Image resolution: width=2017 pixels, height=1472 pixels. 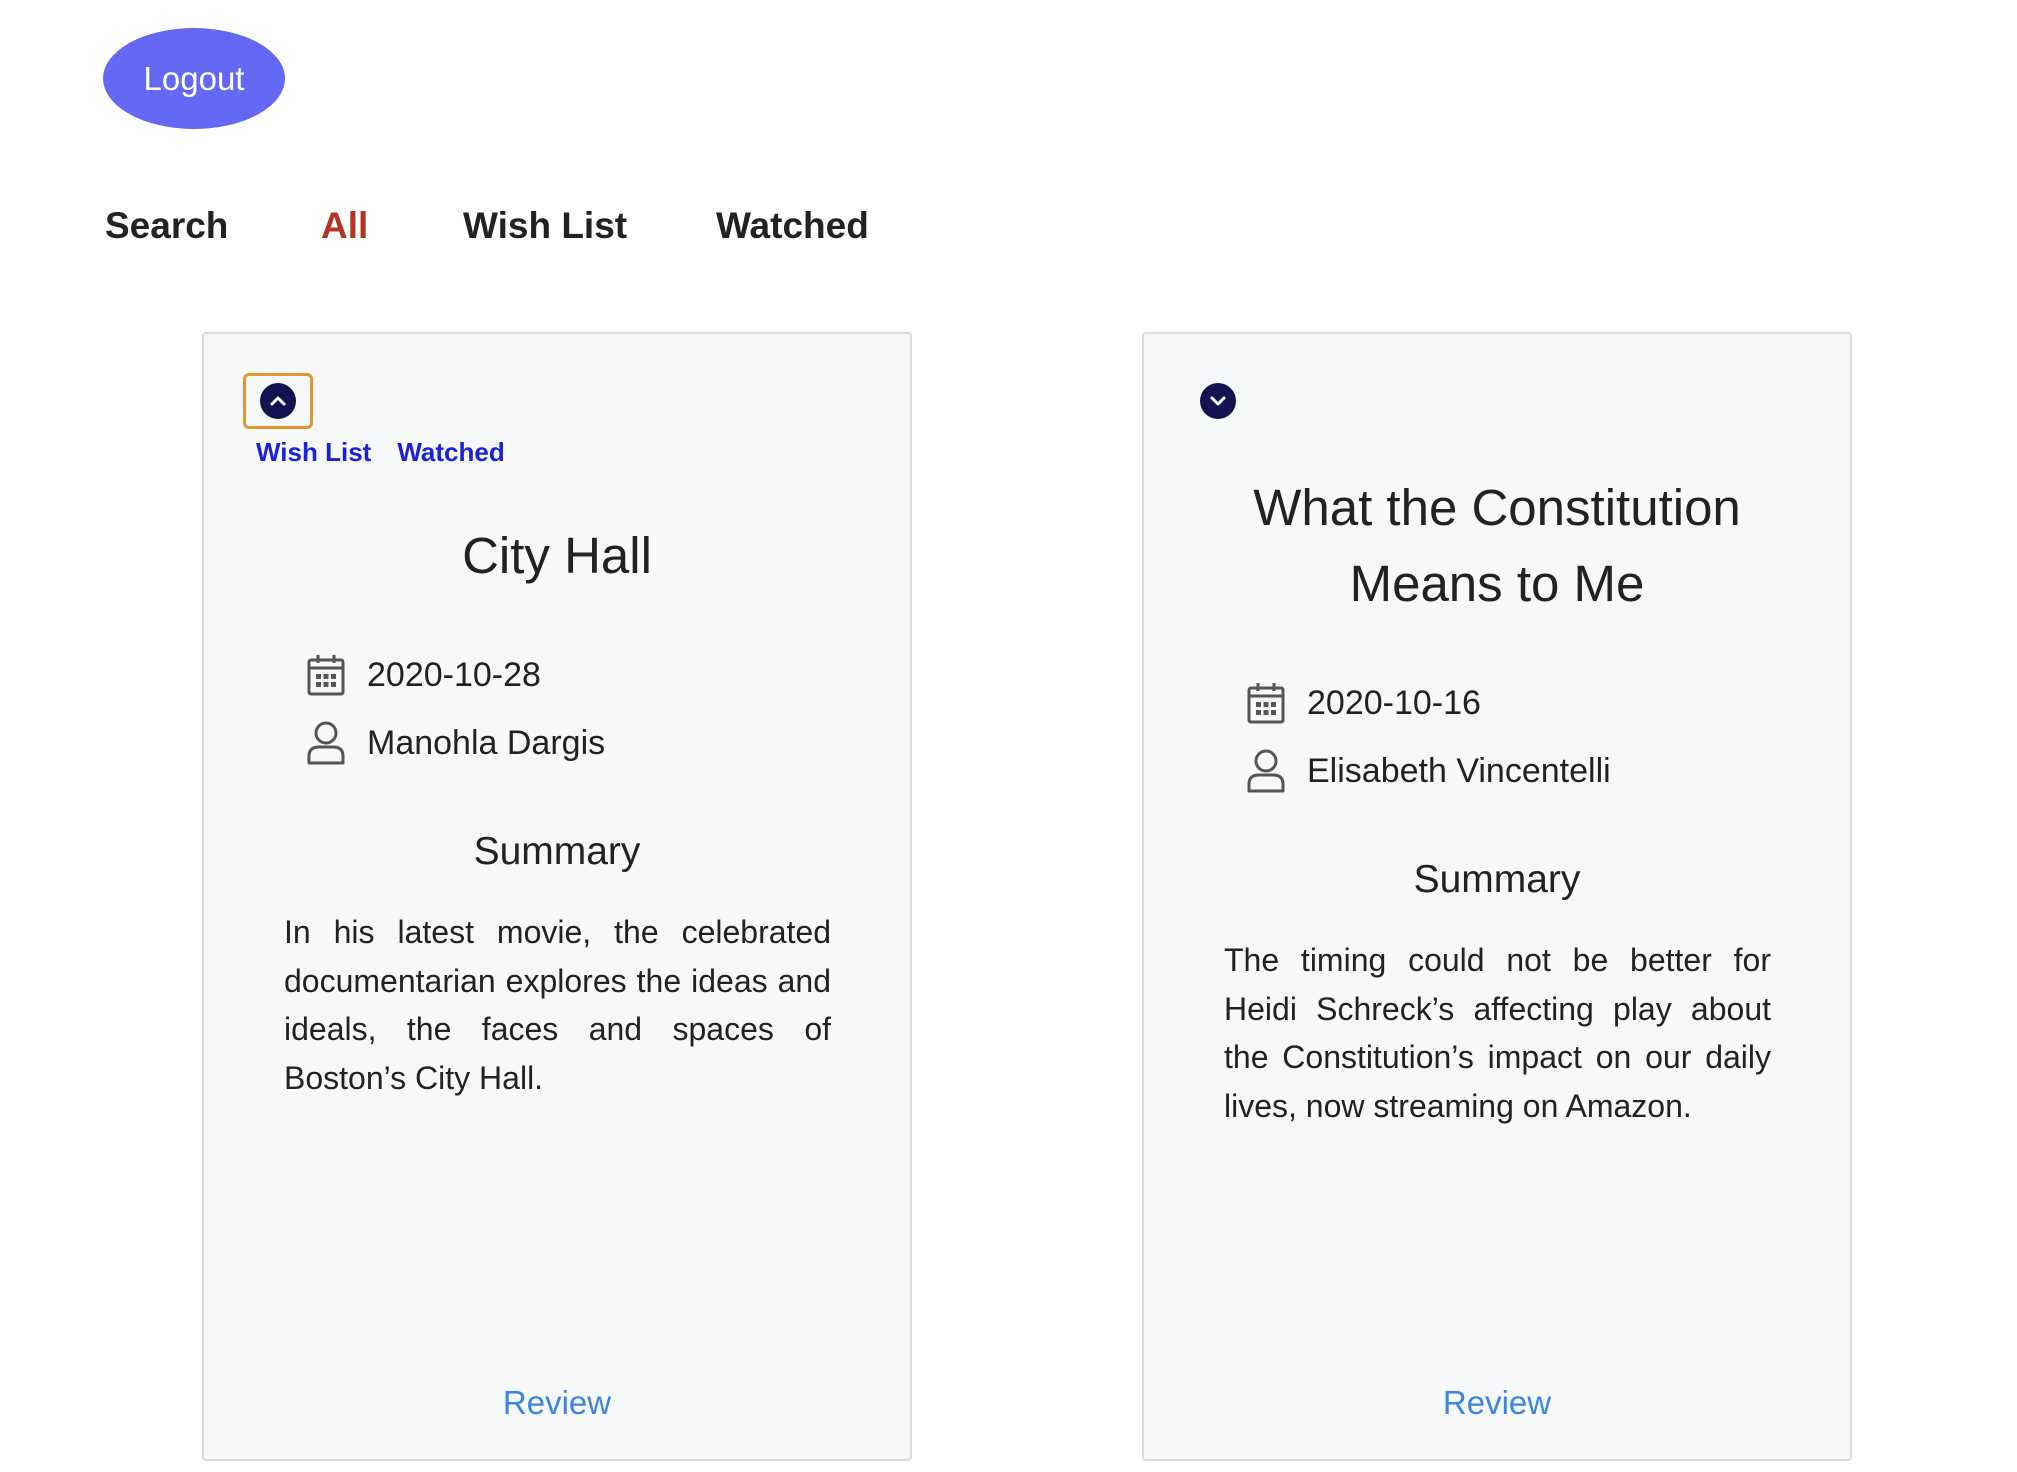 I want to click on author-row: Elisabeth Vincentelli, so click(x=1428, y=771).